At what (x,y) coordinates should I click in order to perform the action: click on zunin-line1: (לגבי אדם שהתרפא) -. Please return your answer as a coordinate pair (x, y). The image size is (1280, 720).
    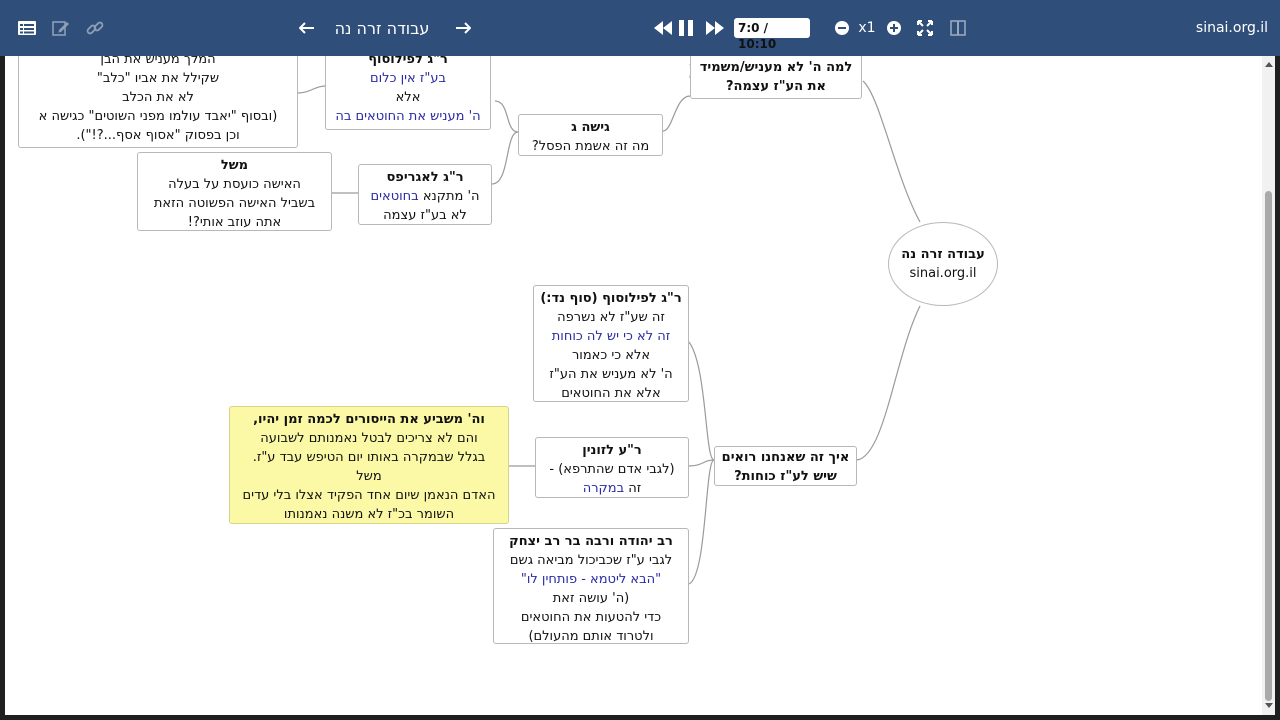
    Looking at the image, I should click on (612, 469).